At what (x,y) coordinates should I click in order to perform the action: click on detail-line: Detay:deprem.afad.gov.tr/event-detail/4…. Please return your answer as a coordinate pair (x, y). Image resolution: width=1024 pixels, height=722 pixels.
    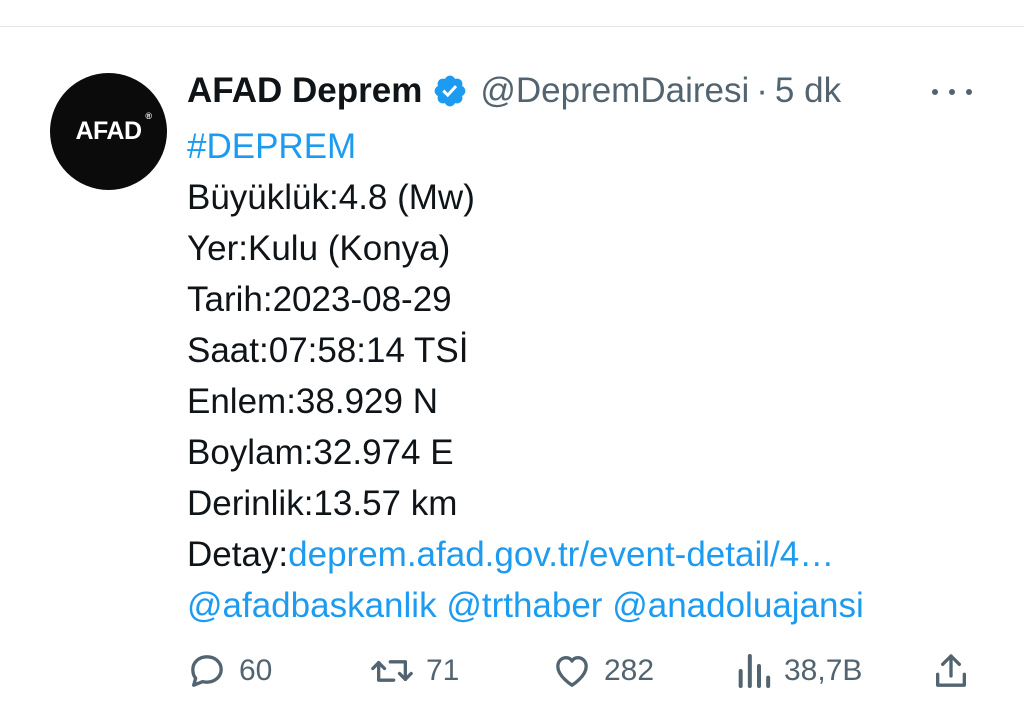
    Looking at the image, I should click on (587, 554).